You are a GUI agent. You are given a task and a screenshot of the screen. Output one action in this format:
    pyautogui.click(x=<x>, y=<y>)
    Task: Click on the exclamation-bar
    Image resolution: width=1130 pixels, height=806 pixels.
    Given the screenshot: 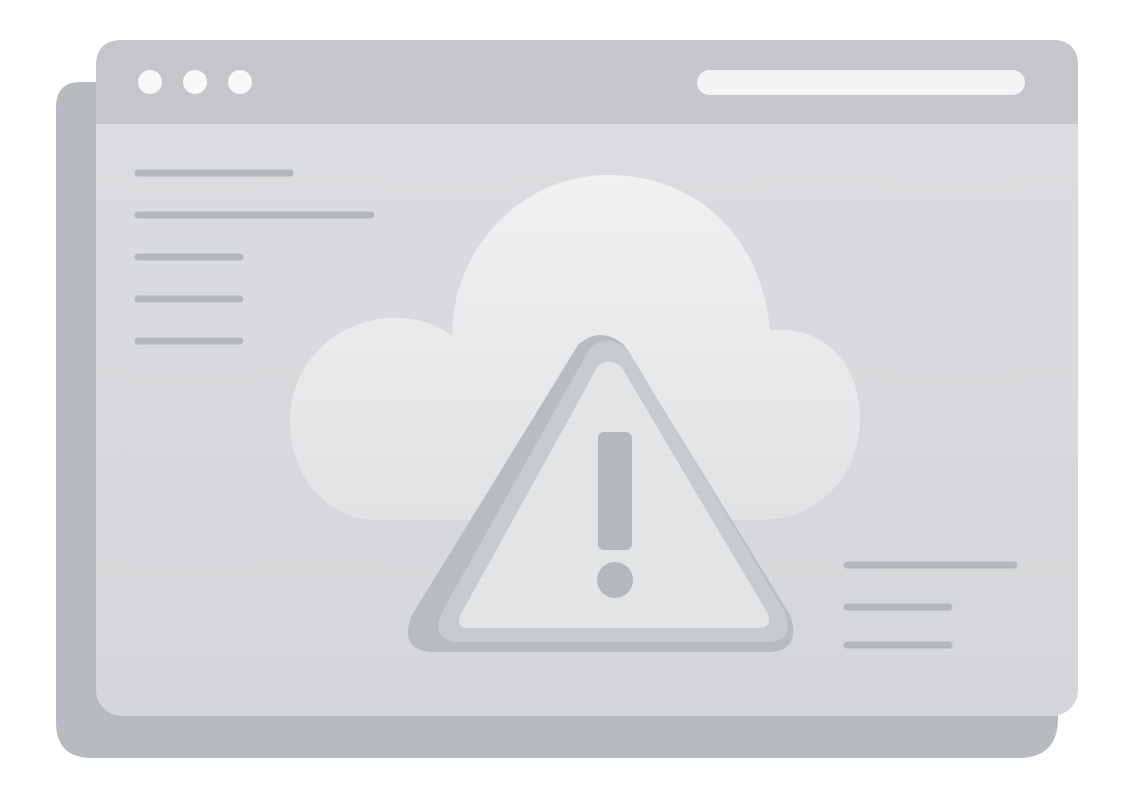 What is the action you would take?
    pyautogui.click(x=615, y=491)
    